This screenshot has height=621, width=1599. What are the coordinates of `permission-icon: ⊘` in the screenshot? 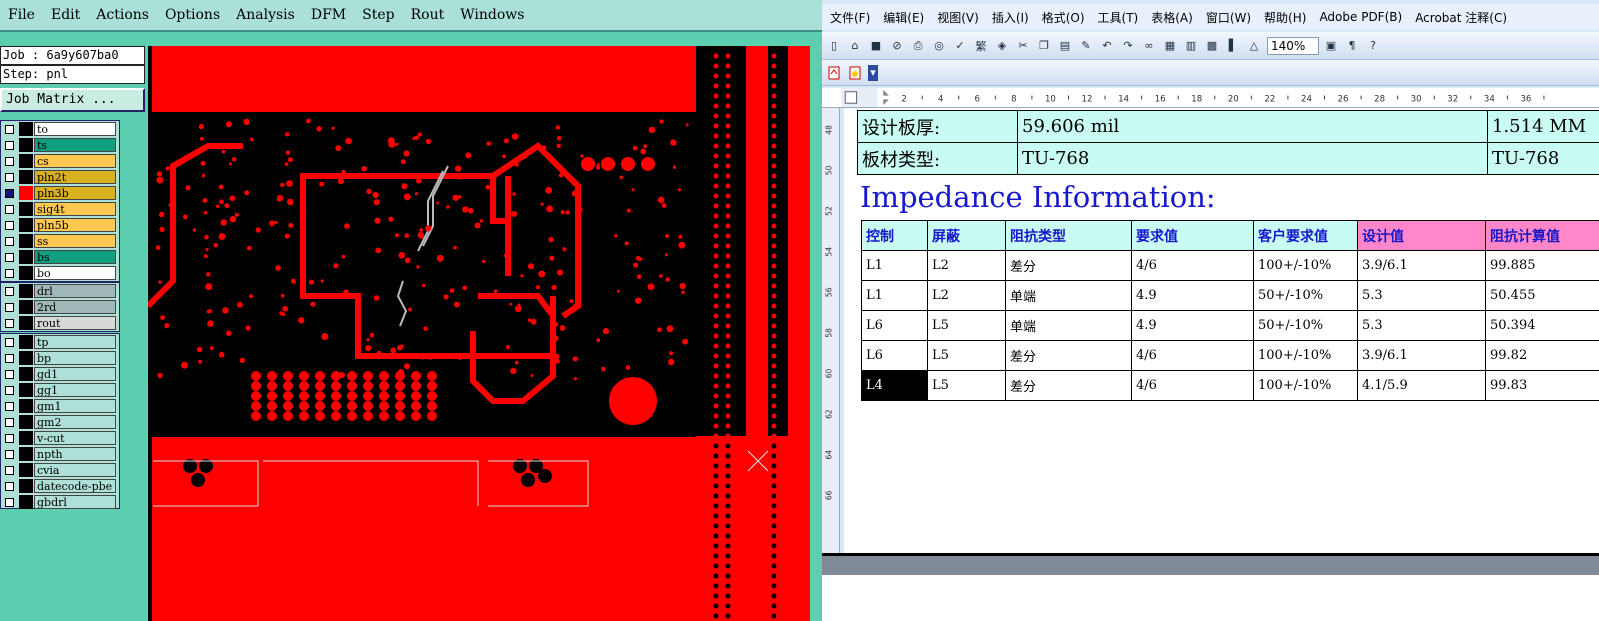 It's located at (897, 46).